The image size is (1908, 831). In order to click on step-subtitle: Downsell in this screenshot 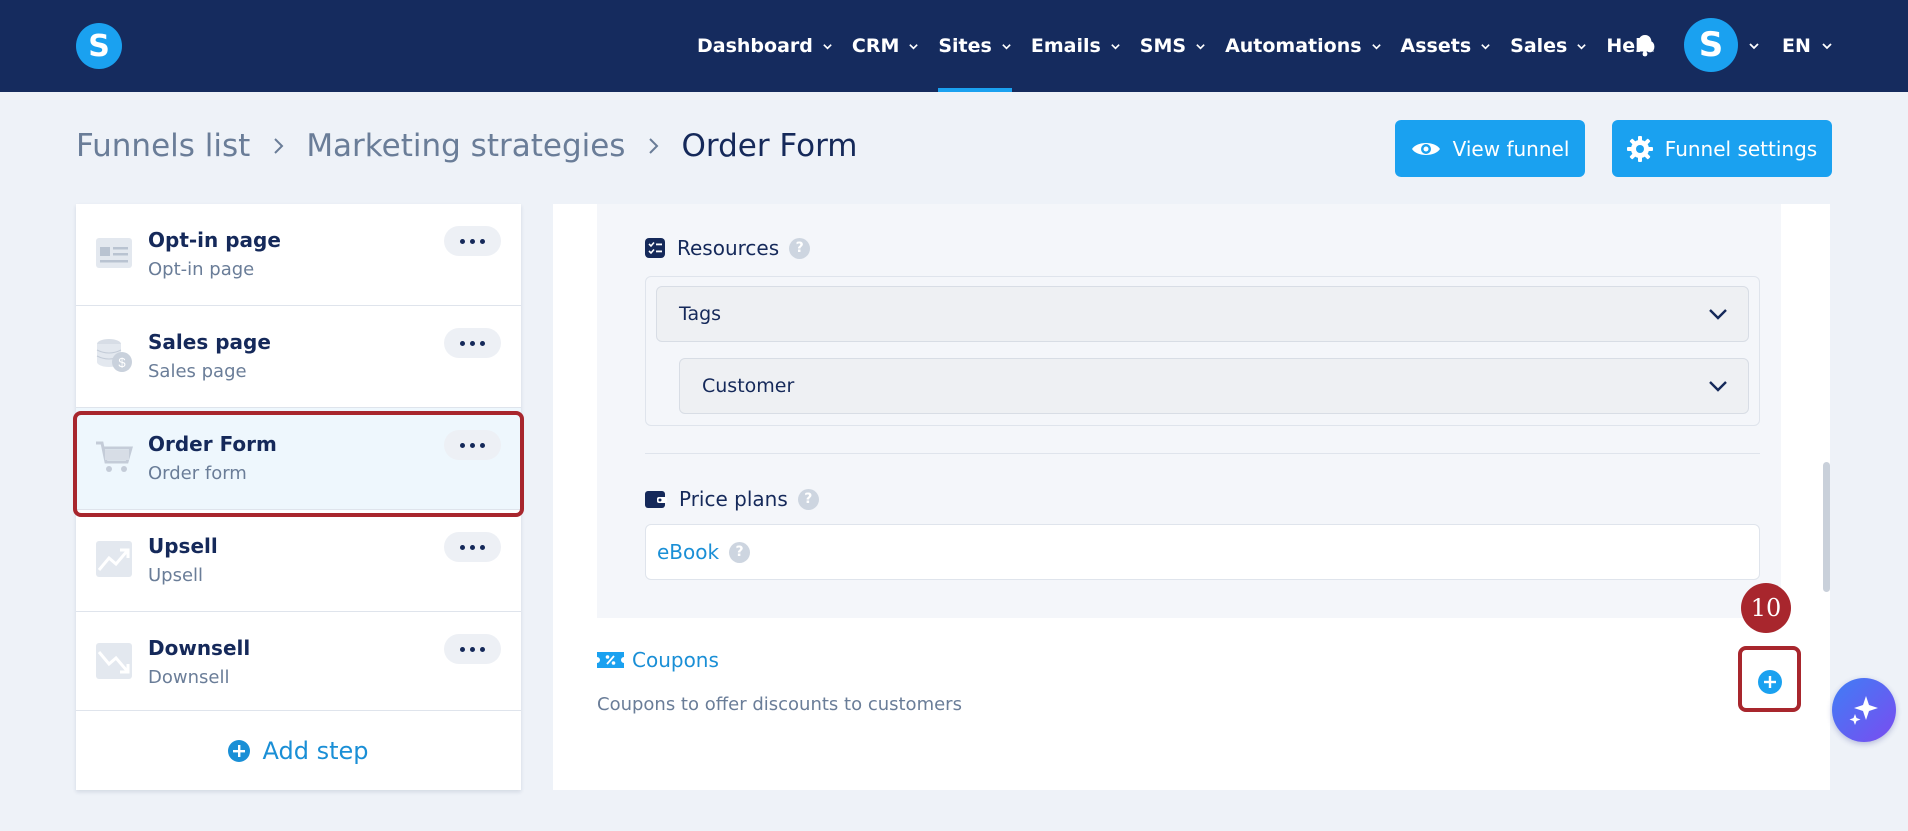, I will do `click(189, 677)`.